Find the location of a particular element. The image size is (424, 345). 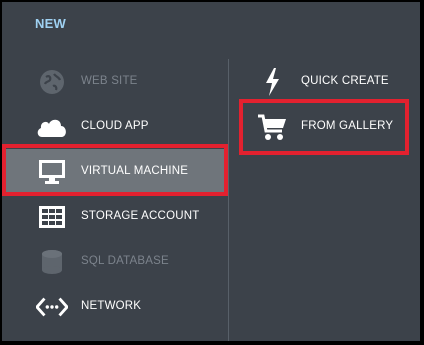

menu-item-label: WEB SITE is located at coordinates (109, 81).